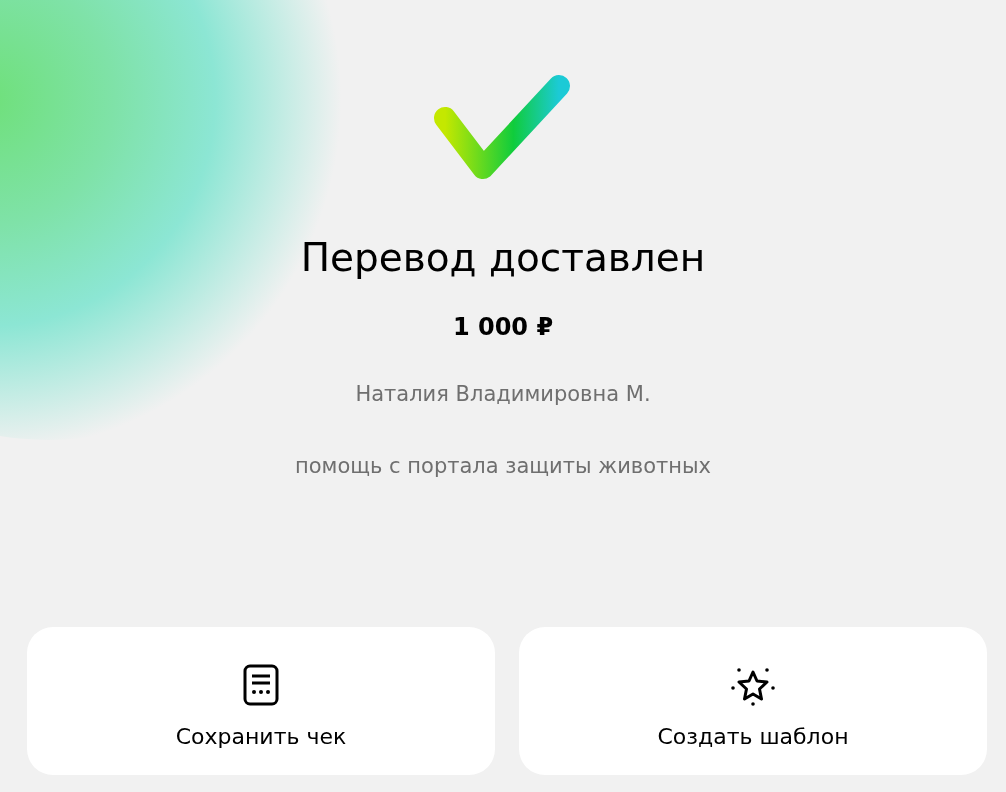 Image resolution: width=1006 pixels, height=792 pixels. What do you see at coordinates (503, 258) in the screenshot?
I see `status-title: Перевод доставлен` at bounding box center [503, 258].